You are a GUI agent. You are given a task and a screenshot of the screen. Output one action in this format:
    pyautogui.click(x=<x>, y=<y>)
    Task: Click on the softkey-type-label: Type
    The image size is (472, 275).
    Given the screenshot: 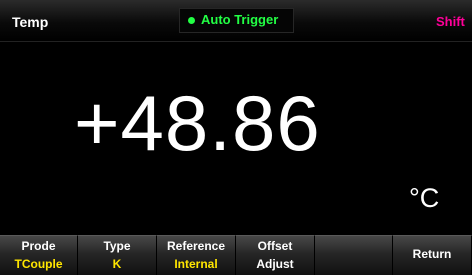 What is the action you would take?
    pyautogui.click(x=117, y=246)
    